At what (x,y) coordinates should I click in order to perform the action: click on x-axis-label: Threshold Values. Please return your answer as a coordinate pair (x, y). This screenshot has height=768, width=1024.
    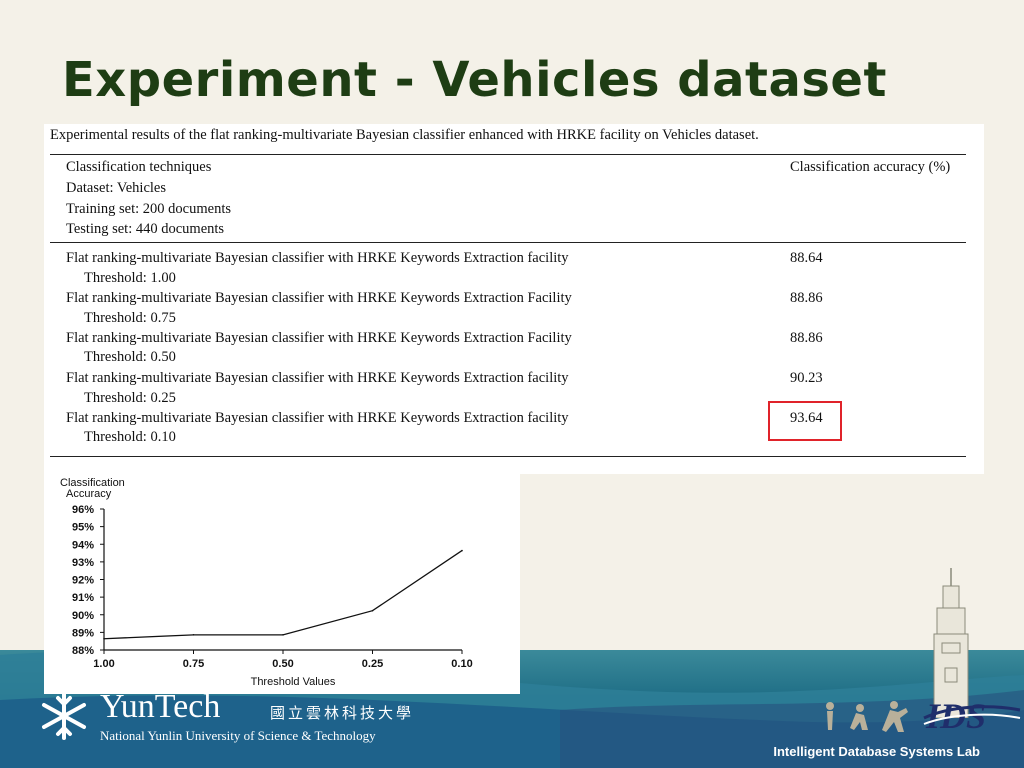
    Looking at the image, I should click on (293, 682).